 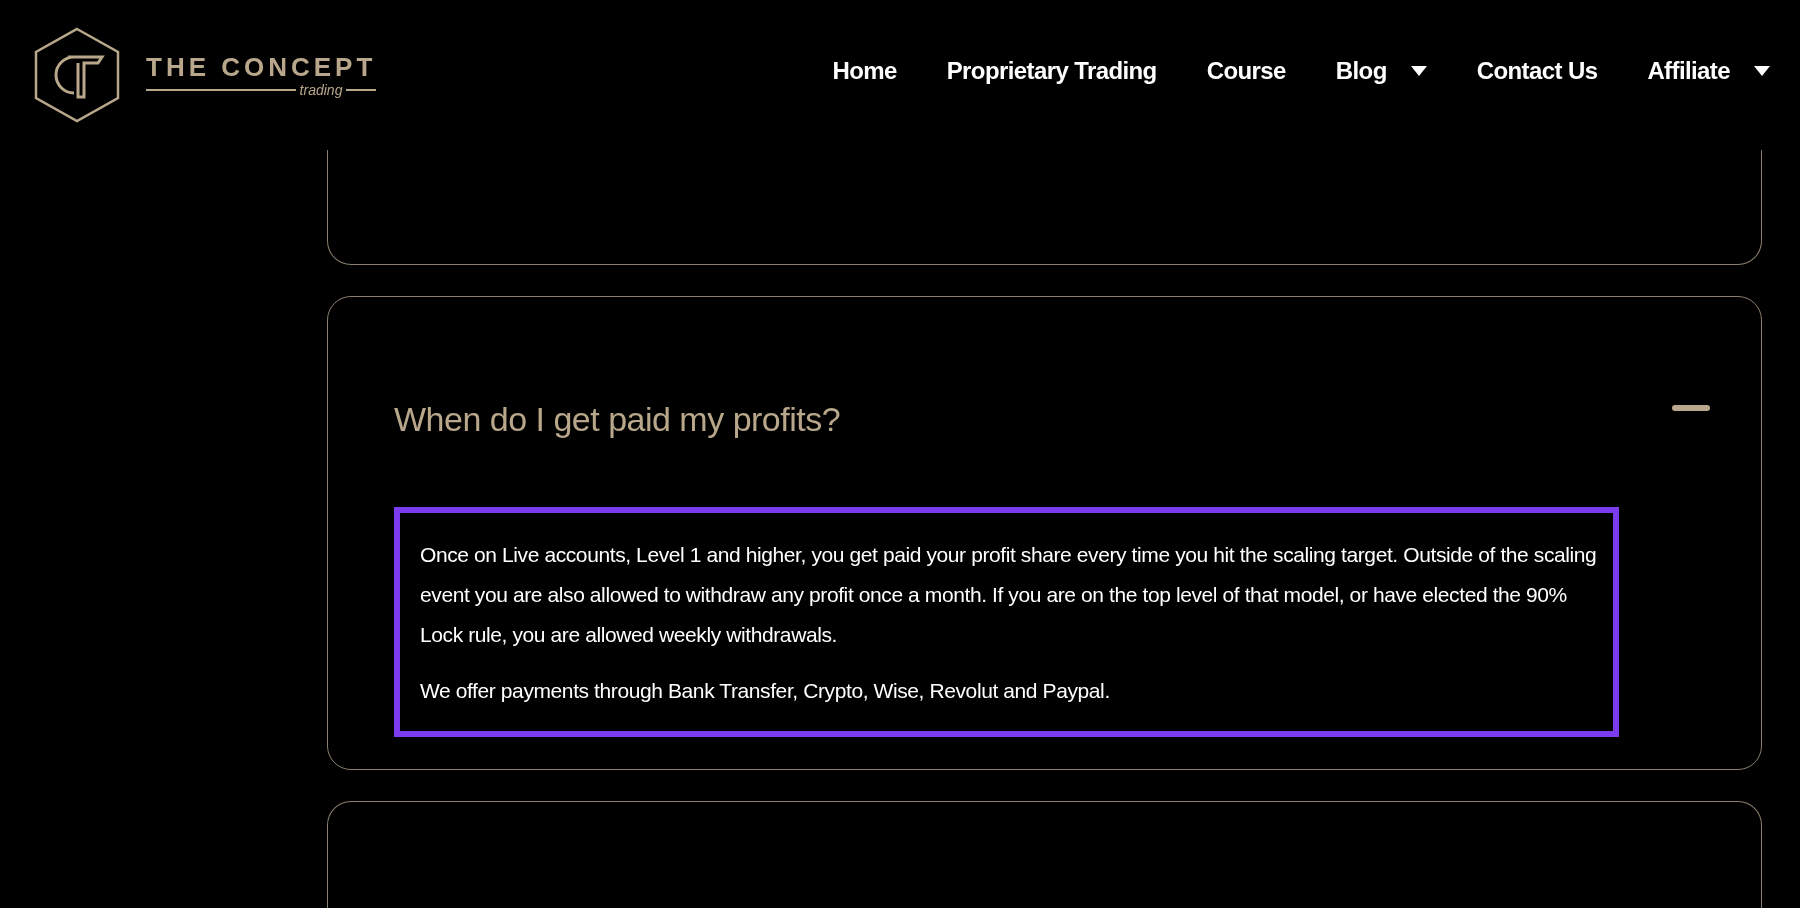 I want to click on nav-link: Proprietary Trading, so click(x=1051, y=71).